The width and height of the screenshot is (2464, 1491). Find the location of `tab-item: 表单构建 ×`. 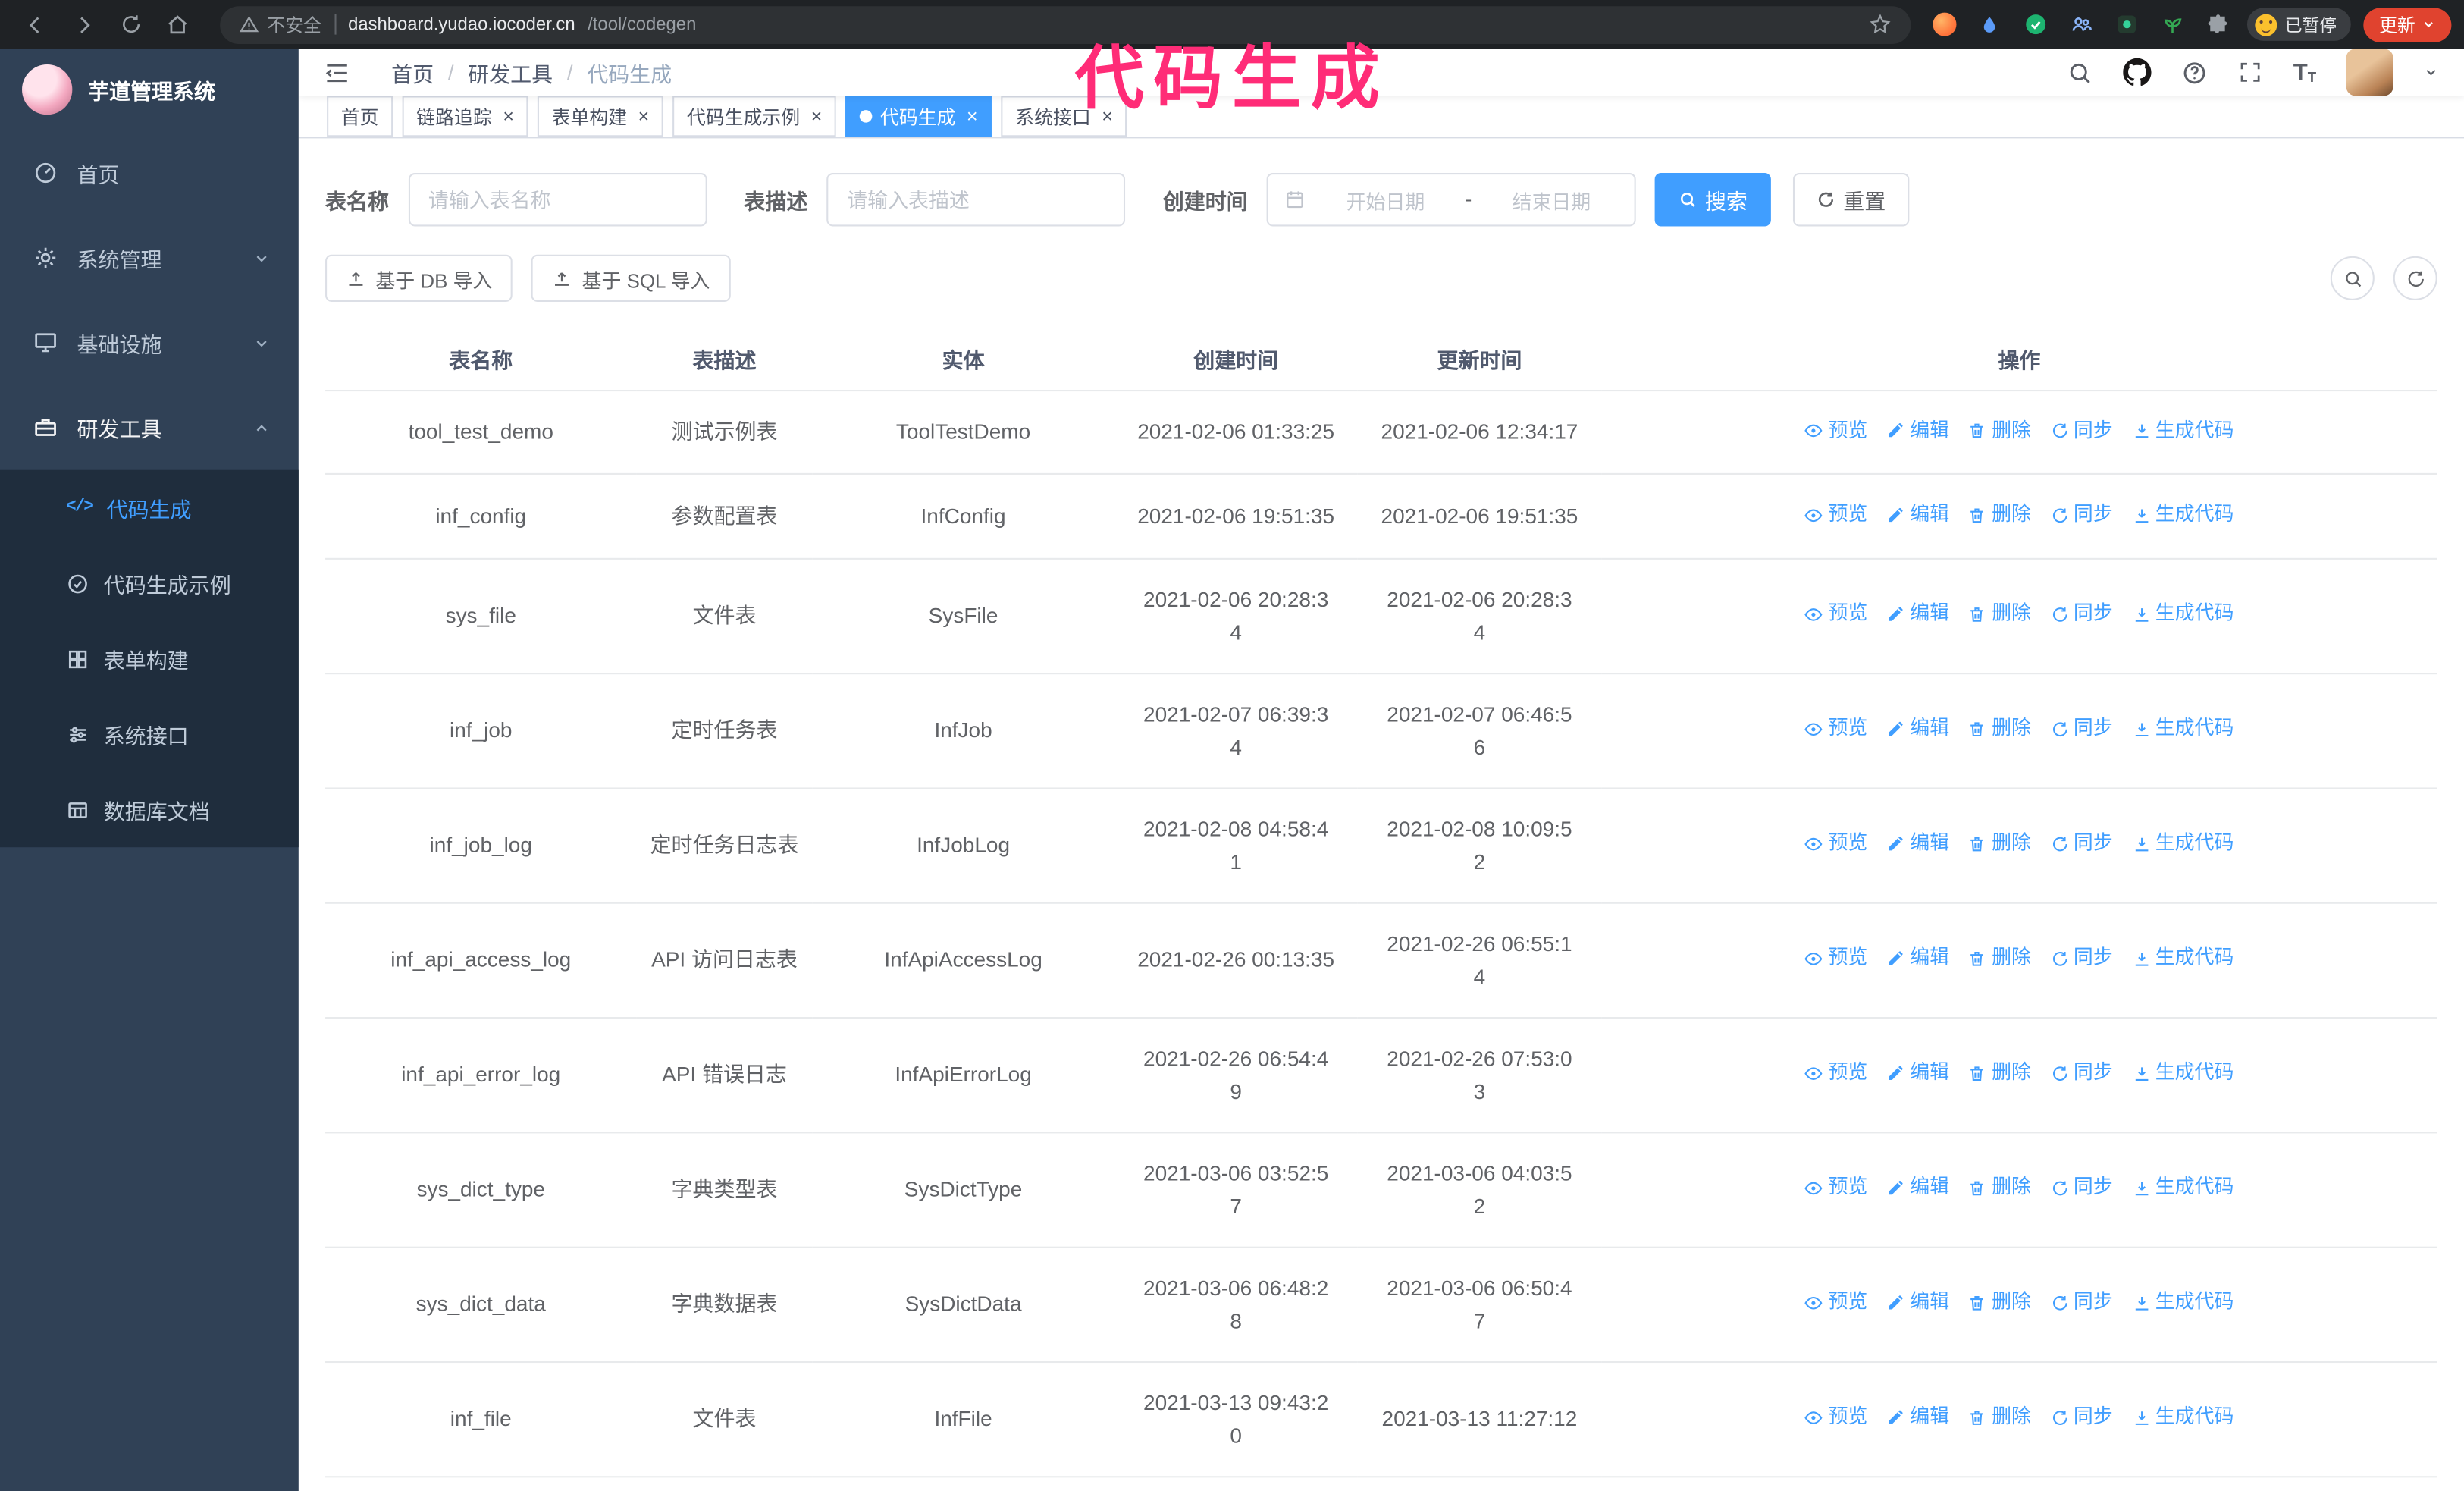

tab-item: 表单构建 × is located at coordinates (600, 116).